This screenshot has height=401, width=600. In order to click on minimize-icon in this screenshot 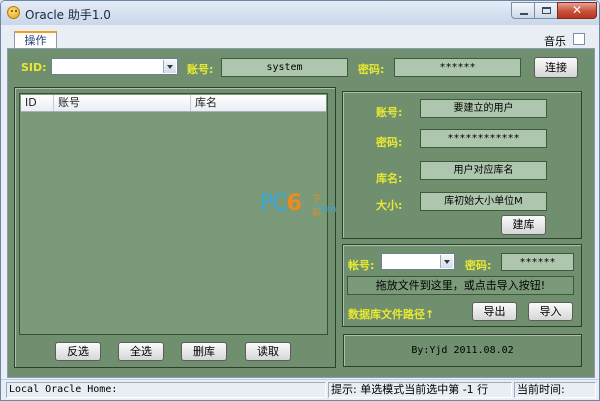, I will do `click(524, 14)`.